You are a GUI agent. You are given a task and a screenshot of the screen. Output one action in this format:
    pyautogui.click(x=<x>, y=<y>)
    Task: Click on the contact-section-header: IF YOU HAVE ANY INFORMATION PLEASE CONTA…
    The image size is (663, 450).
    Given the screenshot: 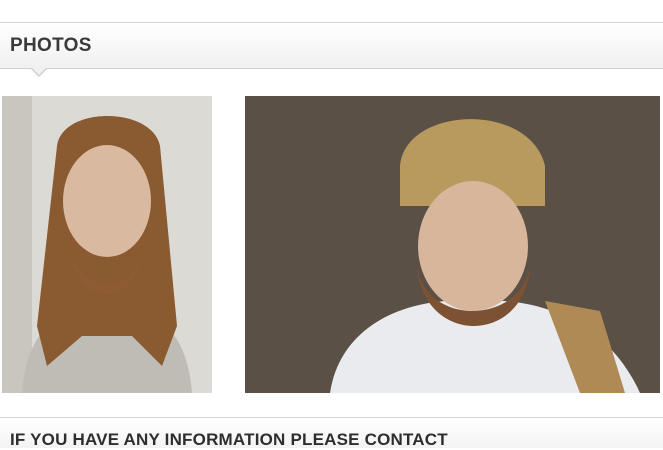 What is the action you would take?
    pyautogui.click(x=331, y=433)
    